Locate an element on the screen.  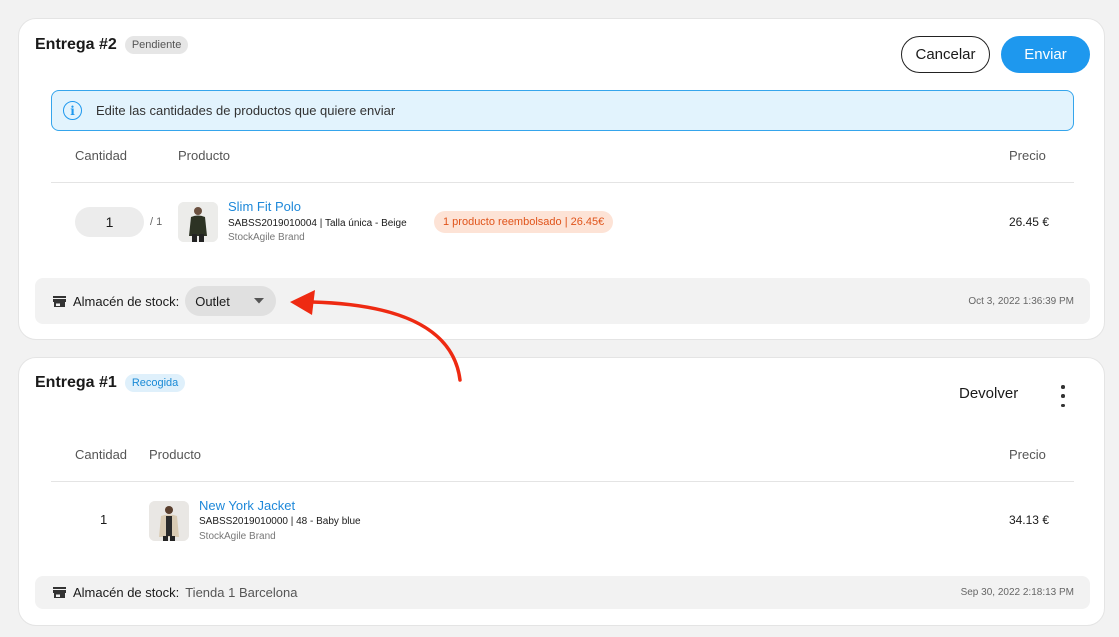
timestamp: Sep 30, 2022 2:18:13 PM is located at coordinates (1017, 592).